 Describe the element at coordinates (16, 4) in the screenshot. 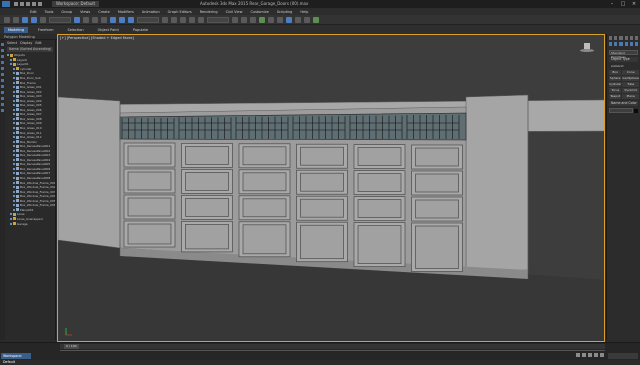

I see `new-file-icon` at that location.